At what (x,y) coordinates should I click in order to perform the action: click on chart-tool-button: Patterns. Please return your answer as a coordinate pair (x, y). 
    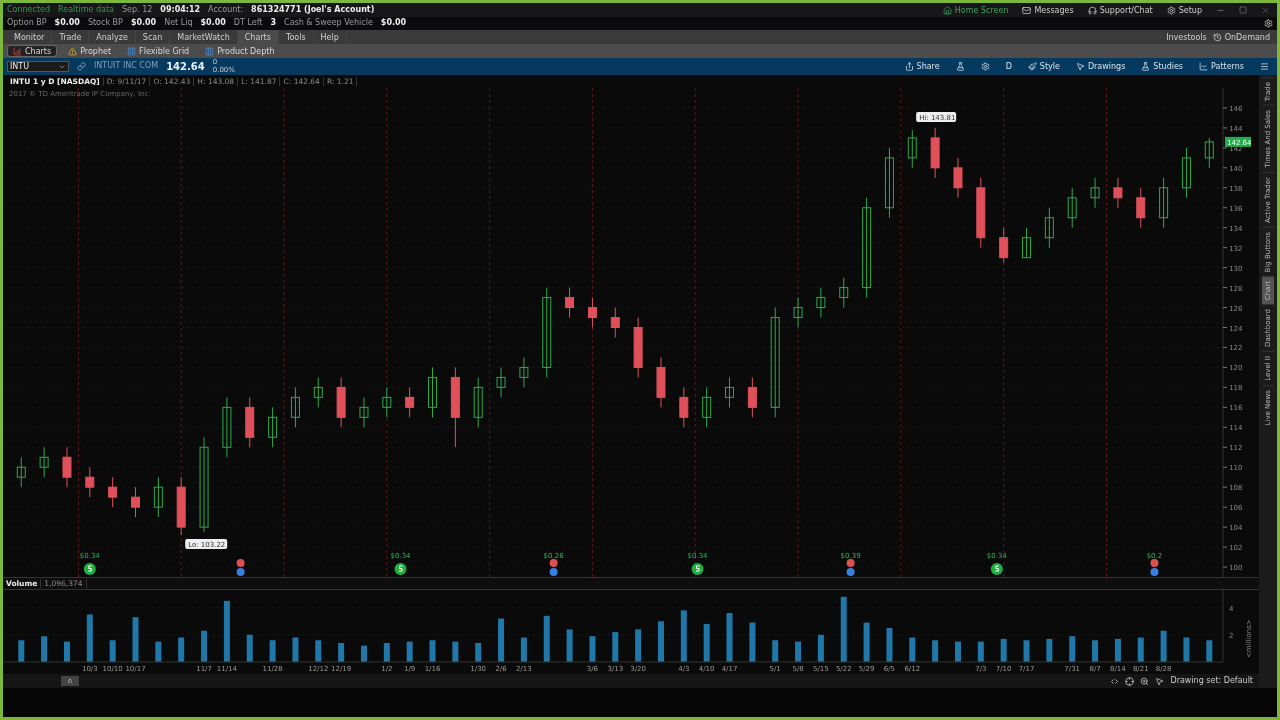
    Looking at the image, I should click on (1221, 66).